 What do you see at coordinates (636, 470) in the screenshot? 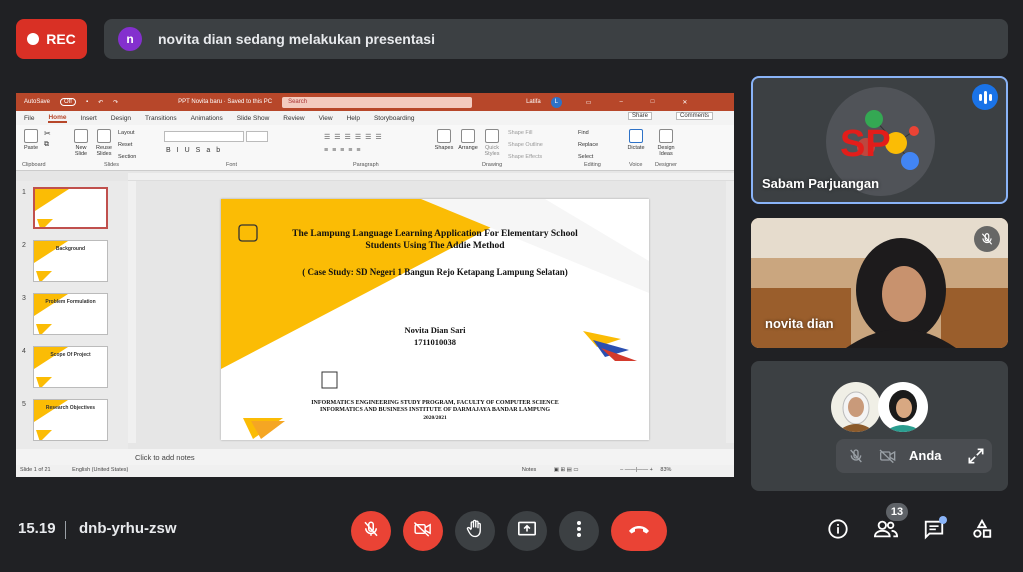
I see `zoom-slider: – ——|—— +` at bounding box center [636, 470].